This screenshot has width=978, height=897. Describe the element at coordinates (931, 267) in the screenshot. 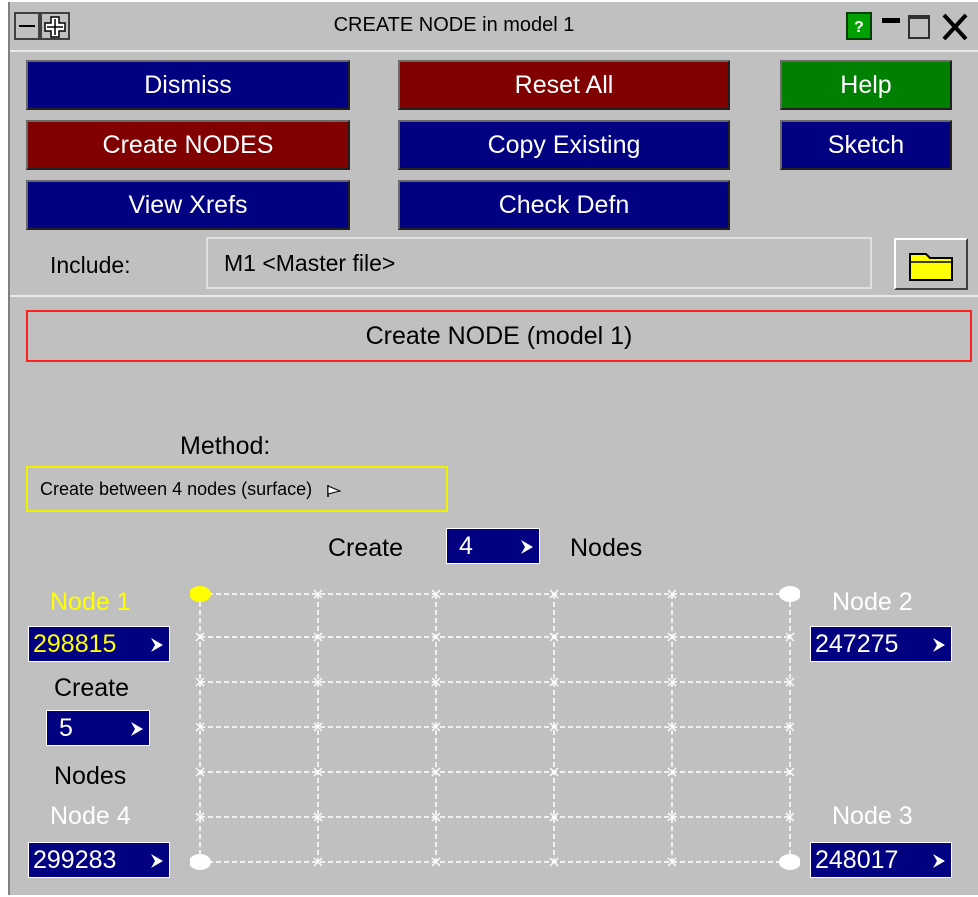

I see `folder-icon` at that location.